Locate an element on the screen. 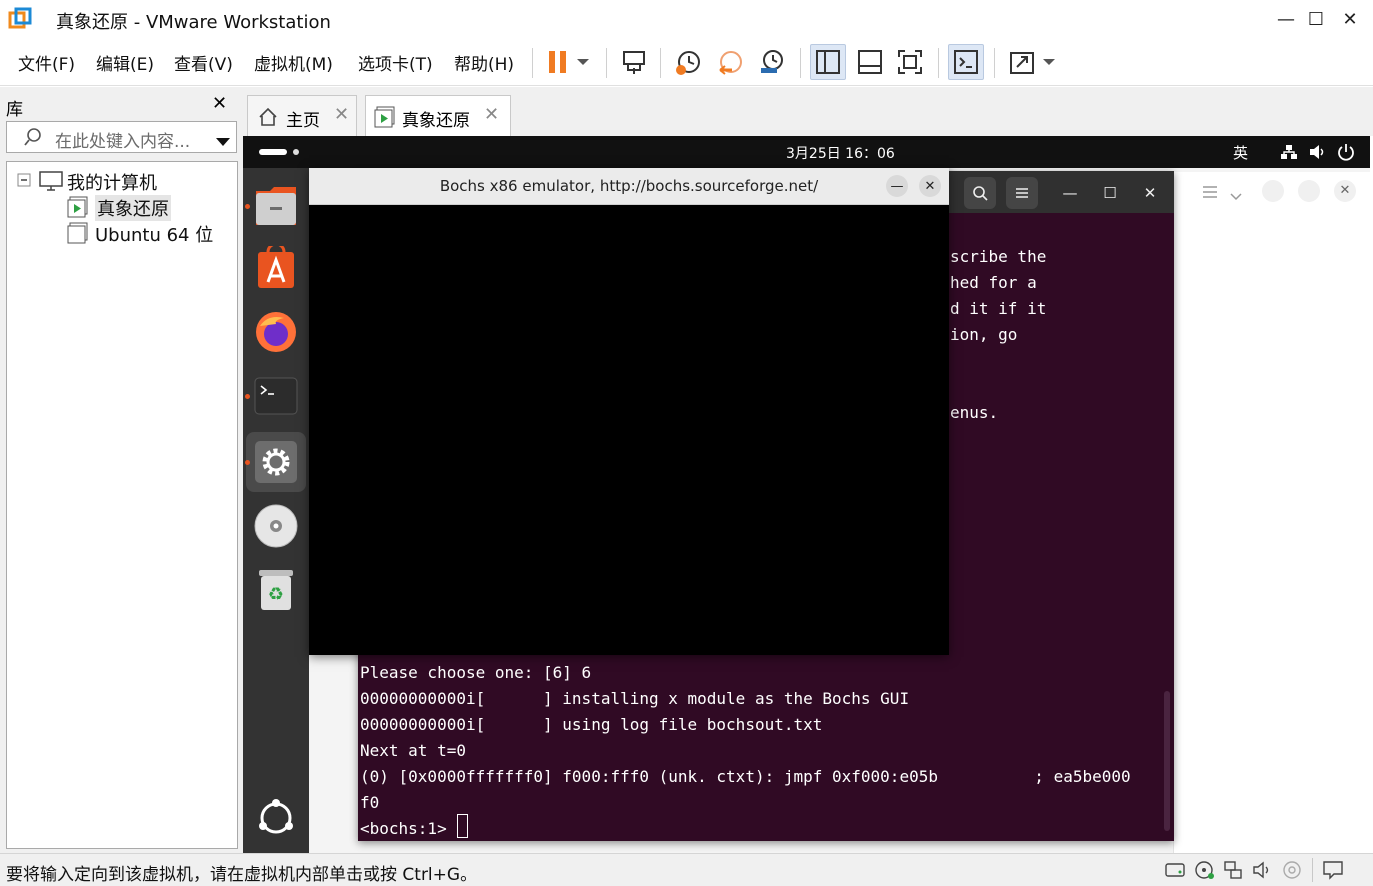 This screenshot has height=886, width=1373. window-maximize-icon is located at coordinates (1309, 191).